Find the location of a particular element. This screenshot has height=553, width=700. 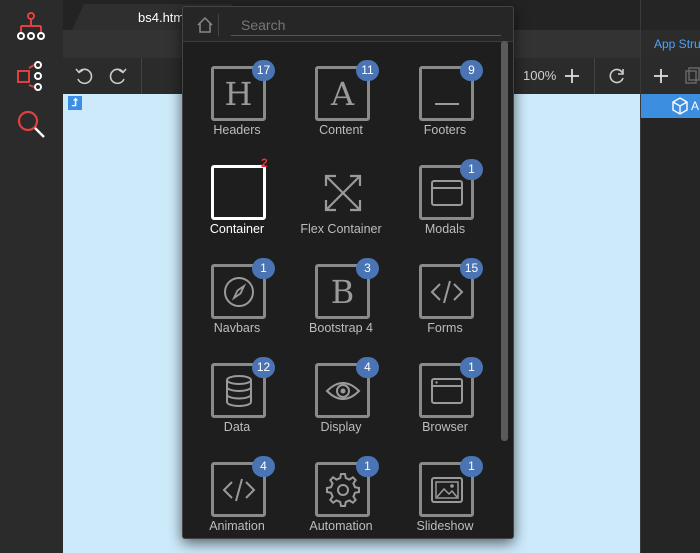

category-label: Flex Container is located at coordinates (341, 229).